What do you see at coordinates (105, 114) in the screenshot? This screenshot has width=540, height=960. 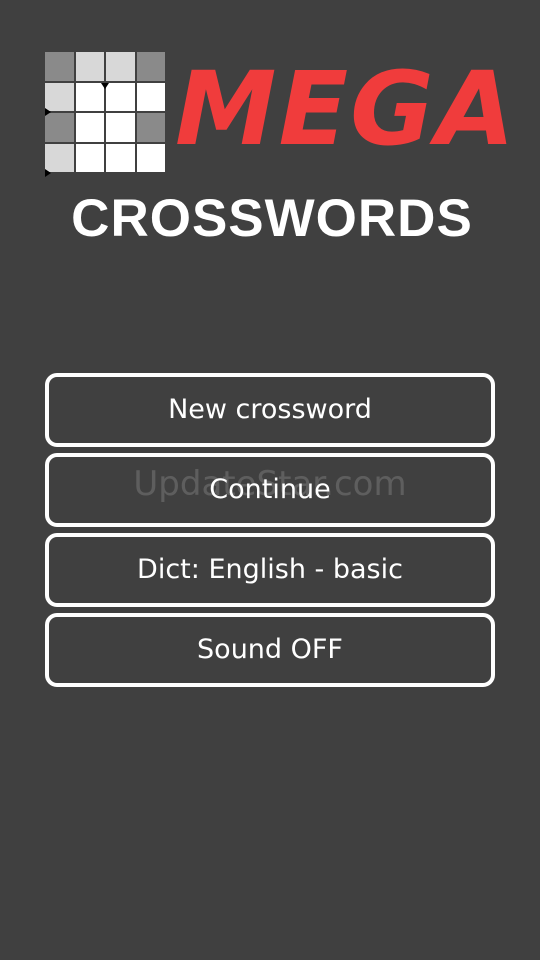 I see `crossword-grid-icon` at bounding box center [105, 114].